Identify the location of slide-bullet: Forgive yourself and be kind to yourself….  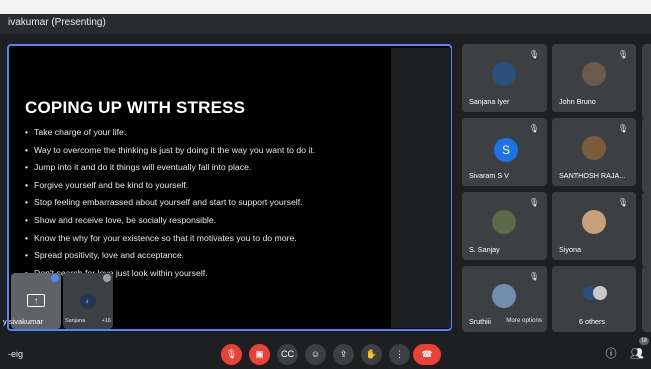
(170, 186).